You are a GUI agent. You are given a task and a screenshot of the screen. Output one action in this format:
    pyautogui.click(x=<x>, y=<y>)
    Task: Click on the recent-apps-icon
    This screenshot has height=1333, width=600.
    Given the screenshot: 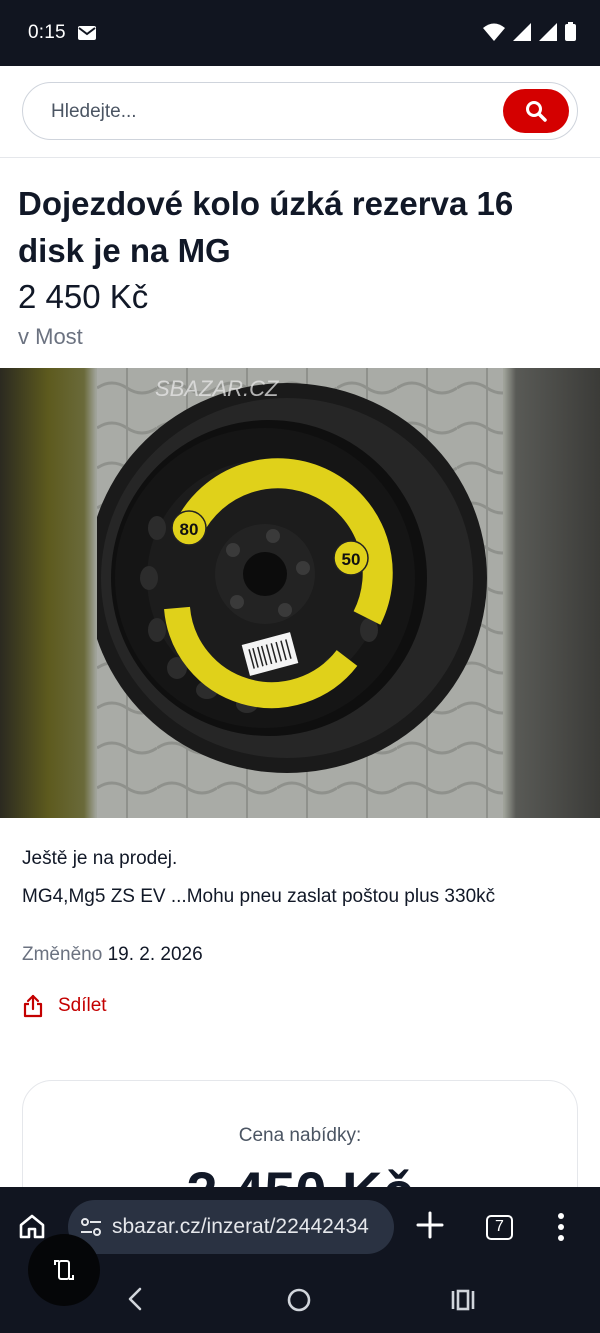 What is the action you would take?
    pyautogui.click(x=463, y=1300)
    